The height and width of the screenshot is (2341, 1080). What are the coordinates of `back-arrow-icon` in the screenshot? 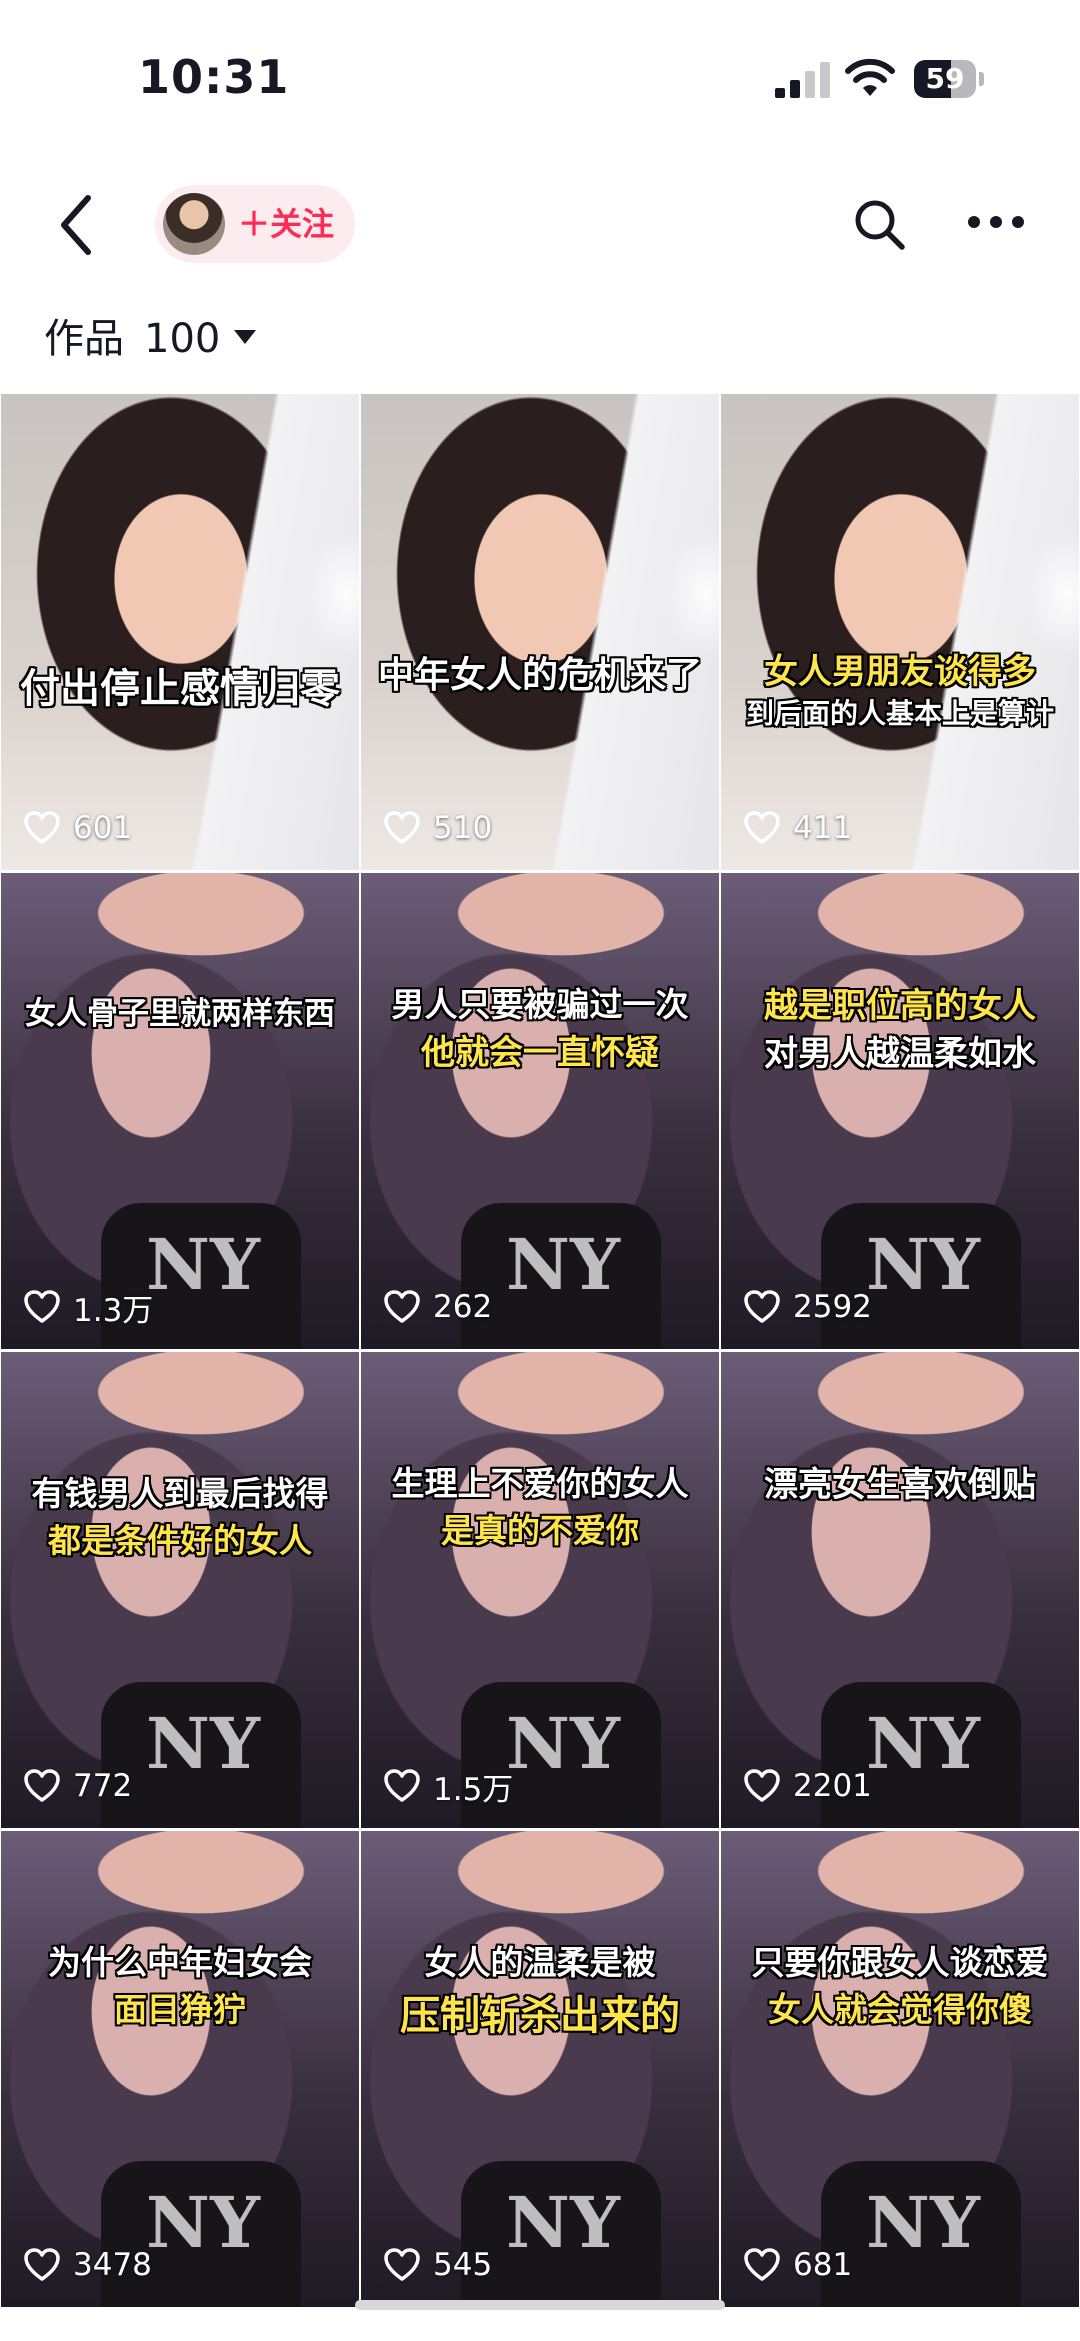 It's located at (77, 225).